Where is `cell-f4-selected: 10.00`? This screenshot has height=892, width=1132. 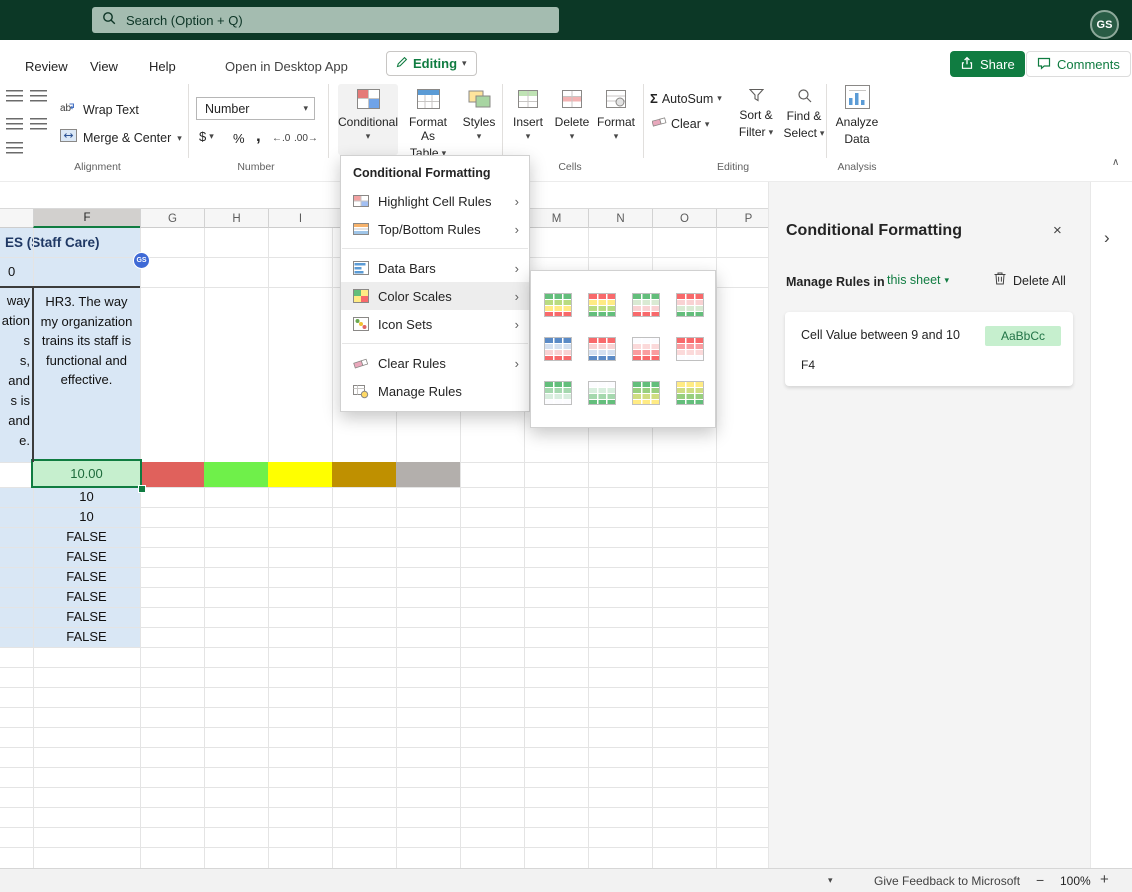 cell-f4-selected: 10.00 is located at coordinates (86, 473).